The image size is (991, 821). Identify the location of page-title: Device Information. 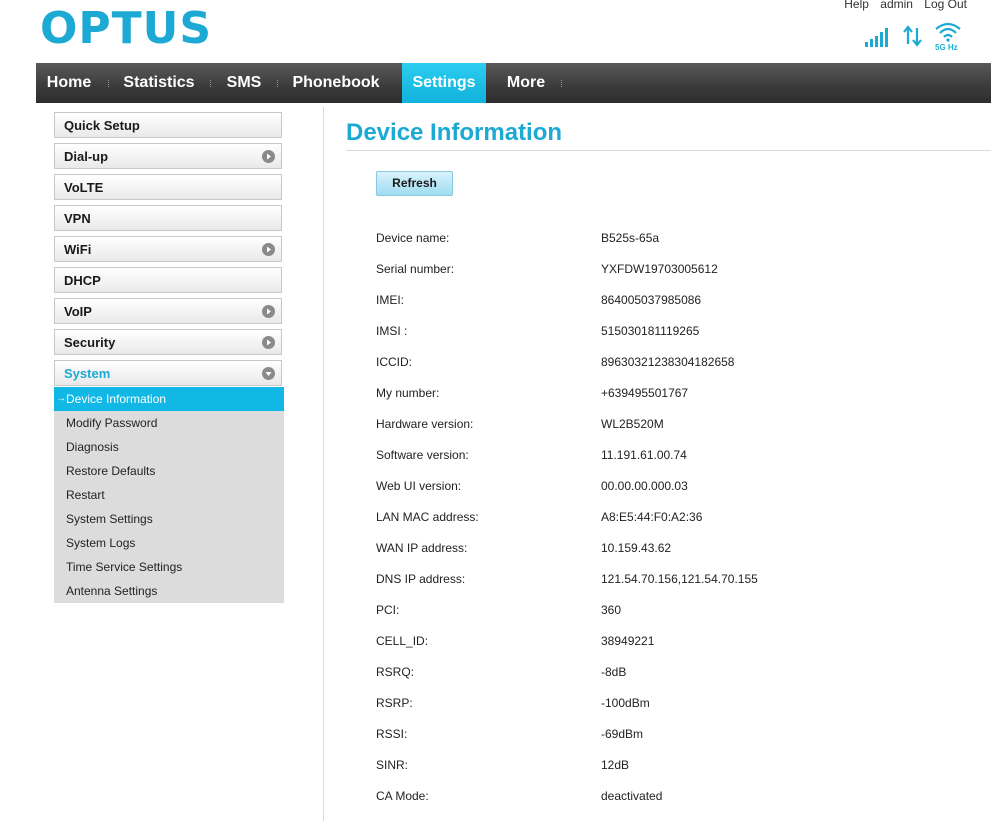
(454, 132).